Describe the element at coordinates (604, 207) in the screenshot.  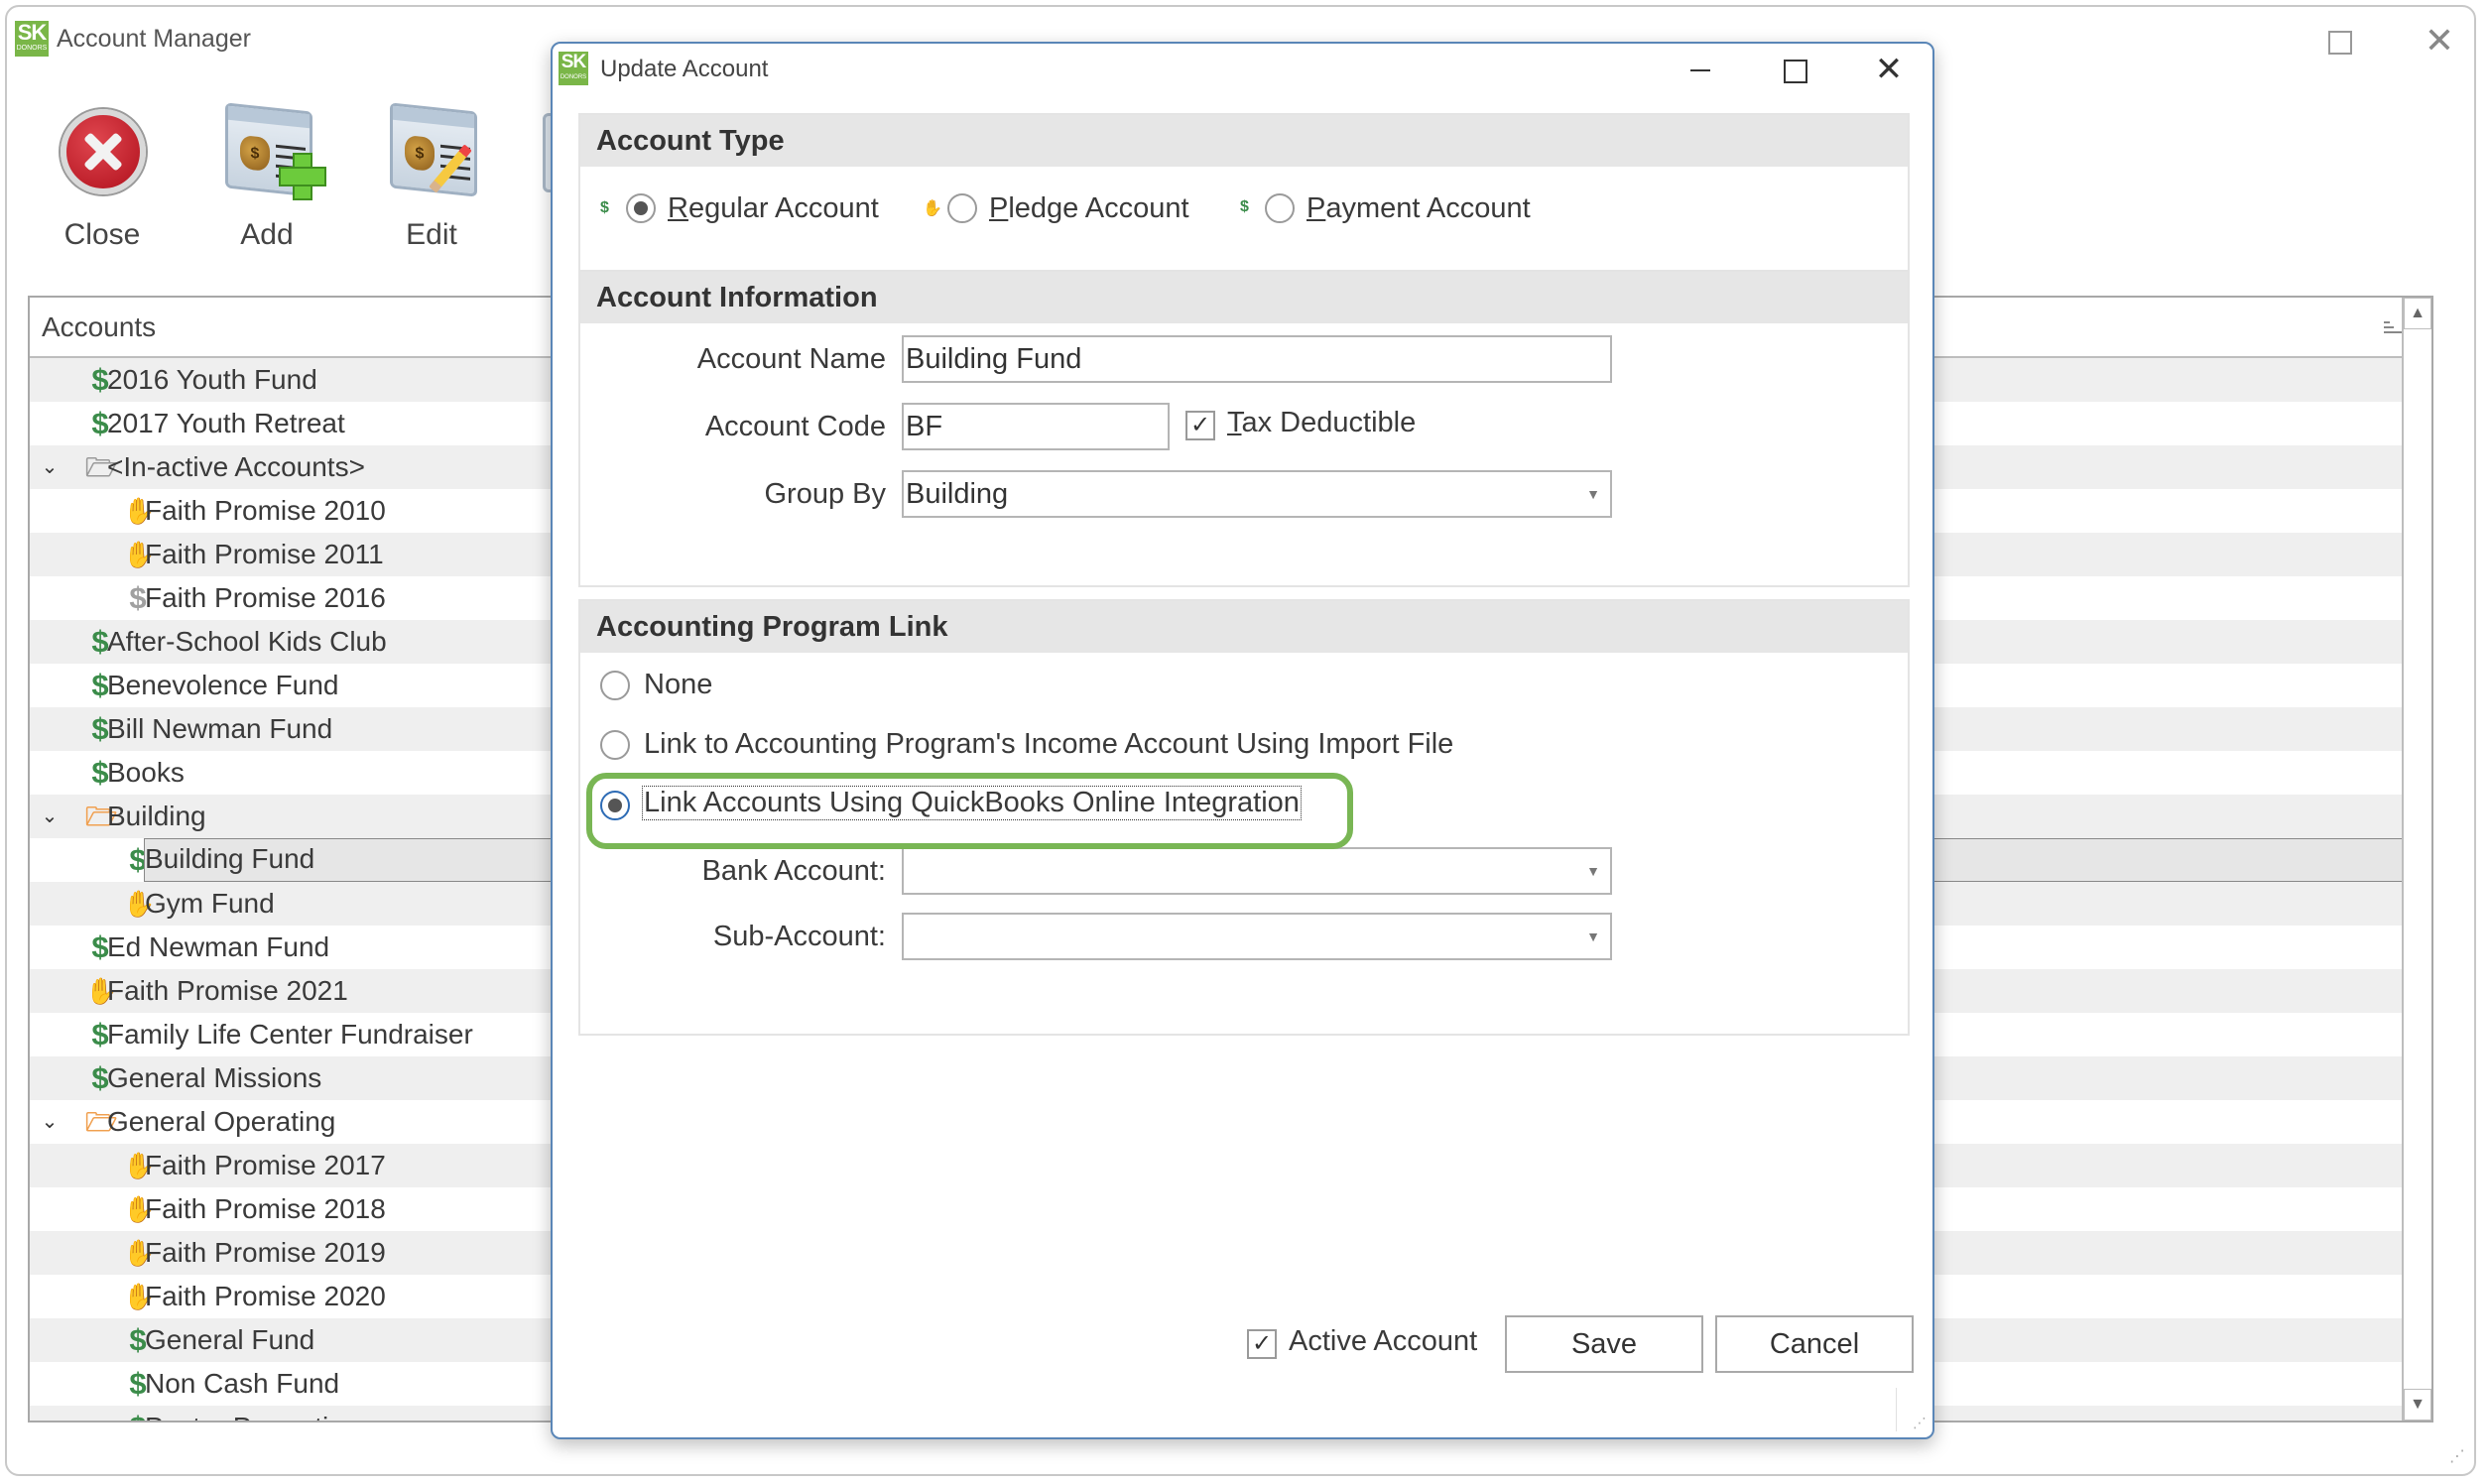
I see `dollar-icon: $` at that location.